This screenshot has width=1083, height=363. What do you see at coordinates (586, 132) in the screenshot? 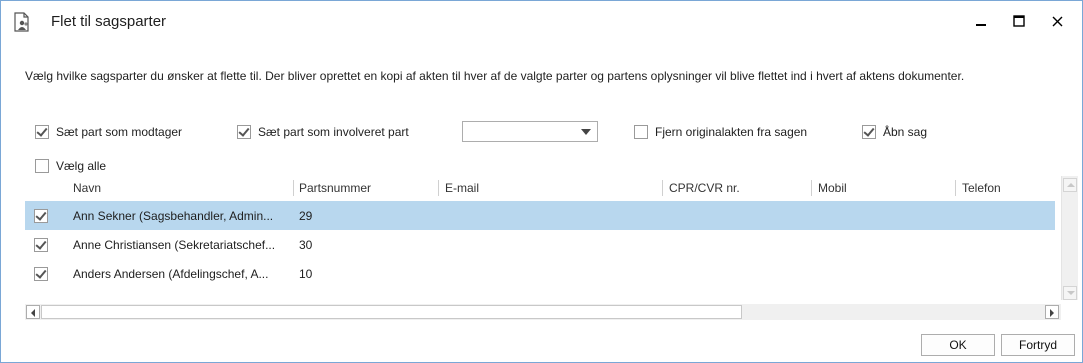
I see `chevron-down-icon` at bounding box center [586, 132].